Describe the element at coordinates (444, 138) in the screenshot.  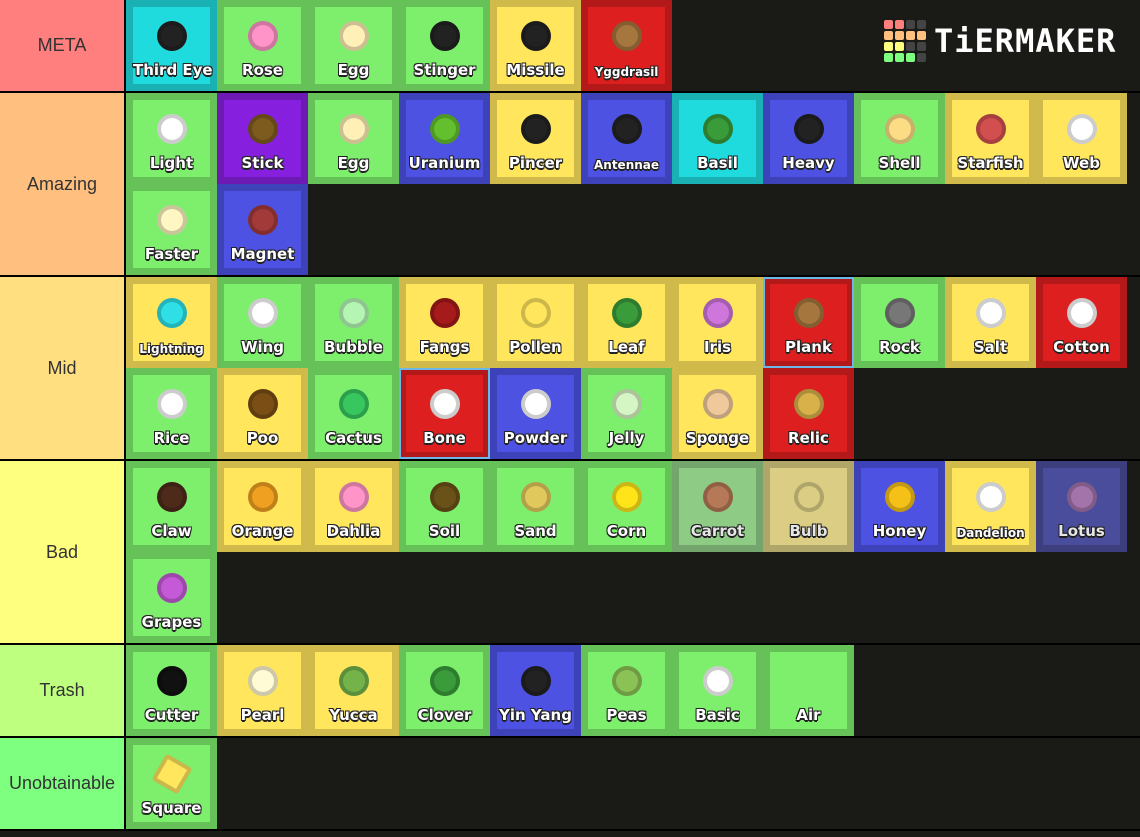
I see `tier-item-uranium: Uranium` at that location.